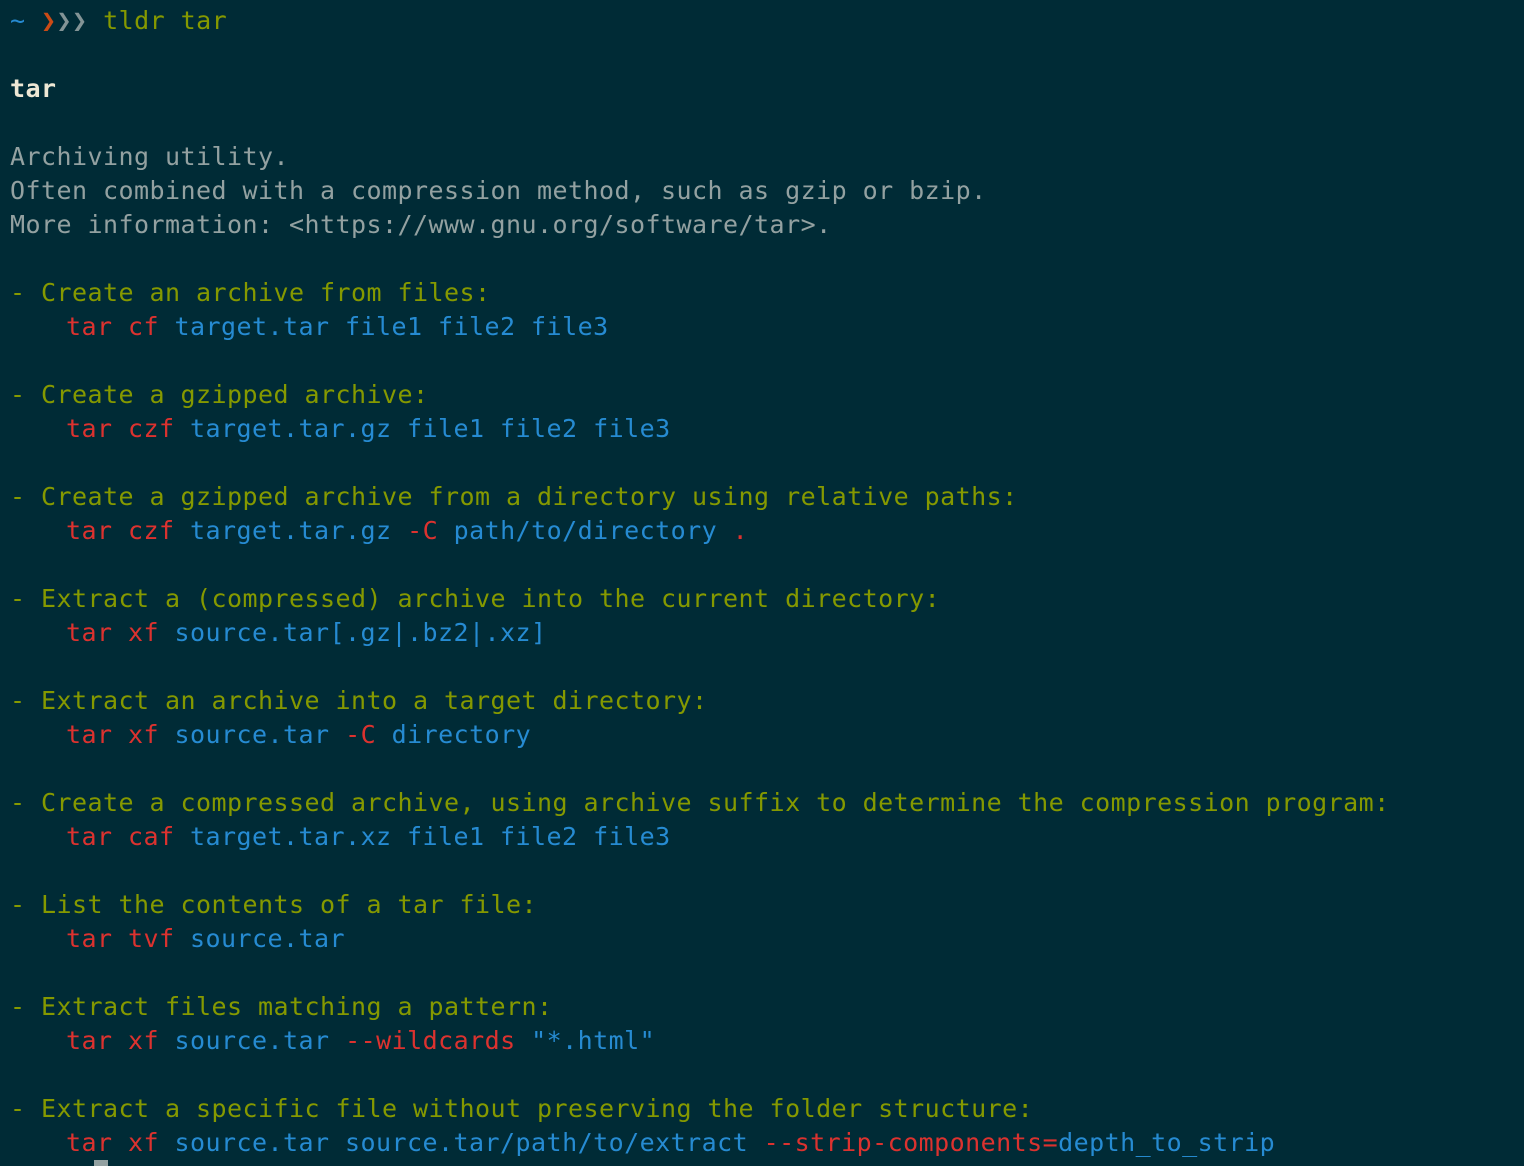 The image size is (1524, 1166). I want to click on example-command: tar czf target.tar.gz file1 file2 file3, so click(767, 429).